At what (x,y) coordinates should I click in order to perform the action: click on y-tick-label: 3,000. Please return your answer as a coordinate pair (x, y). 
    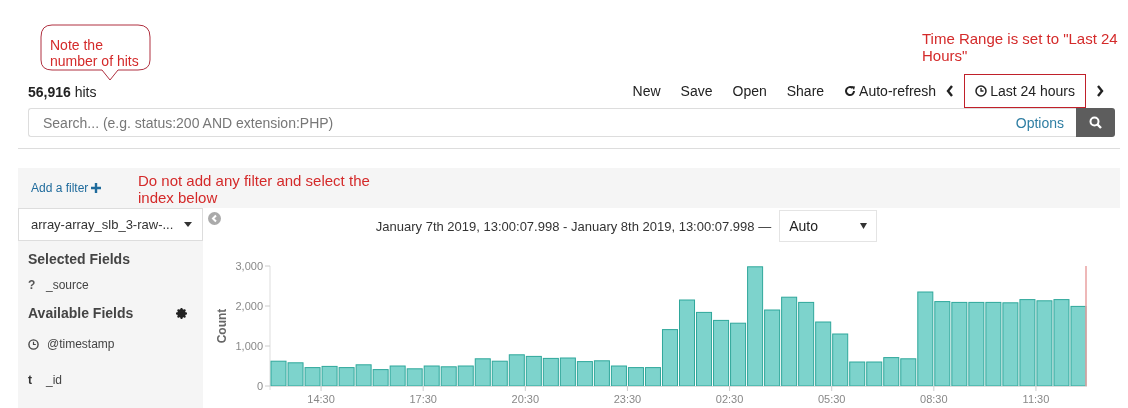
    Looking at the image, I should click on (249, 266).